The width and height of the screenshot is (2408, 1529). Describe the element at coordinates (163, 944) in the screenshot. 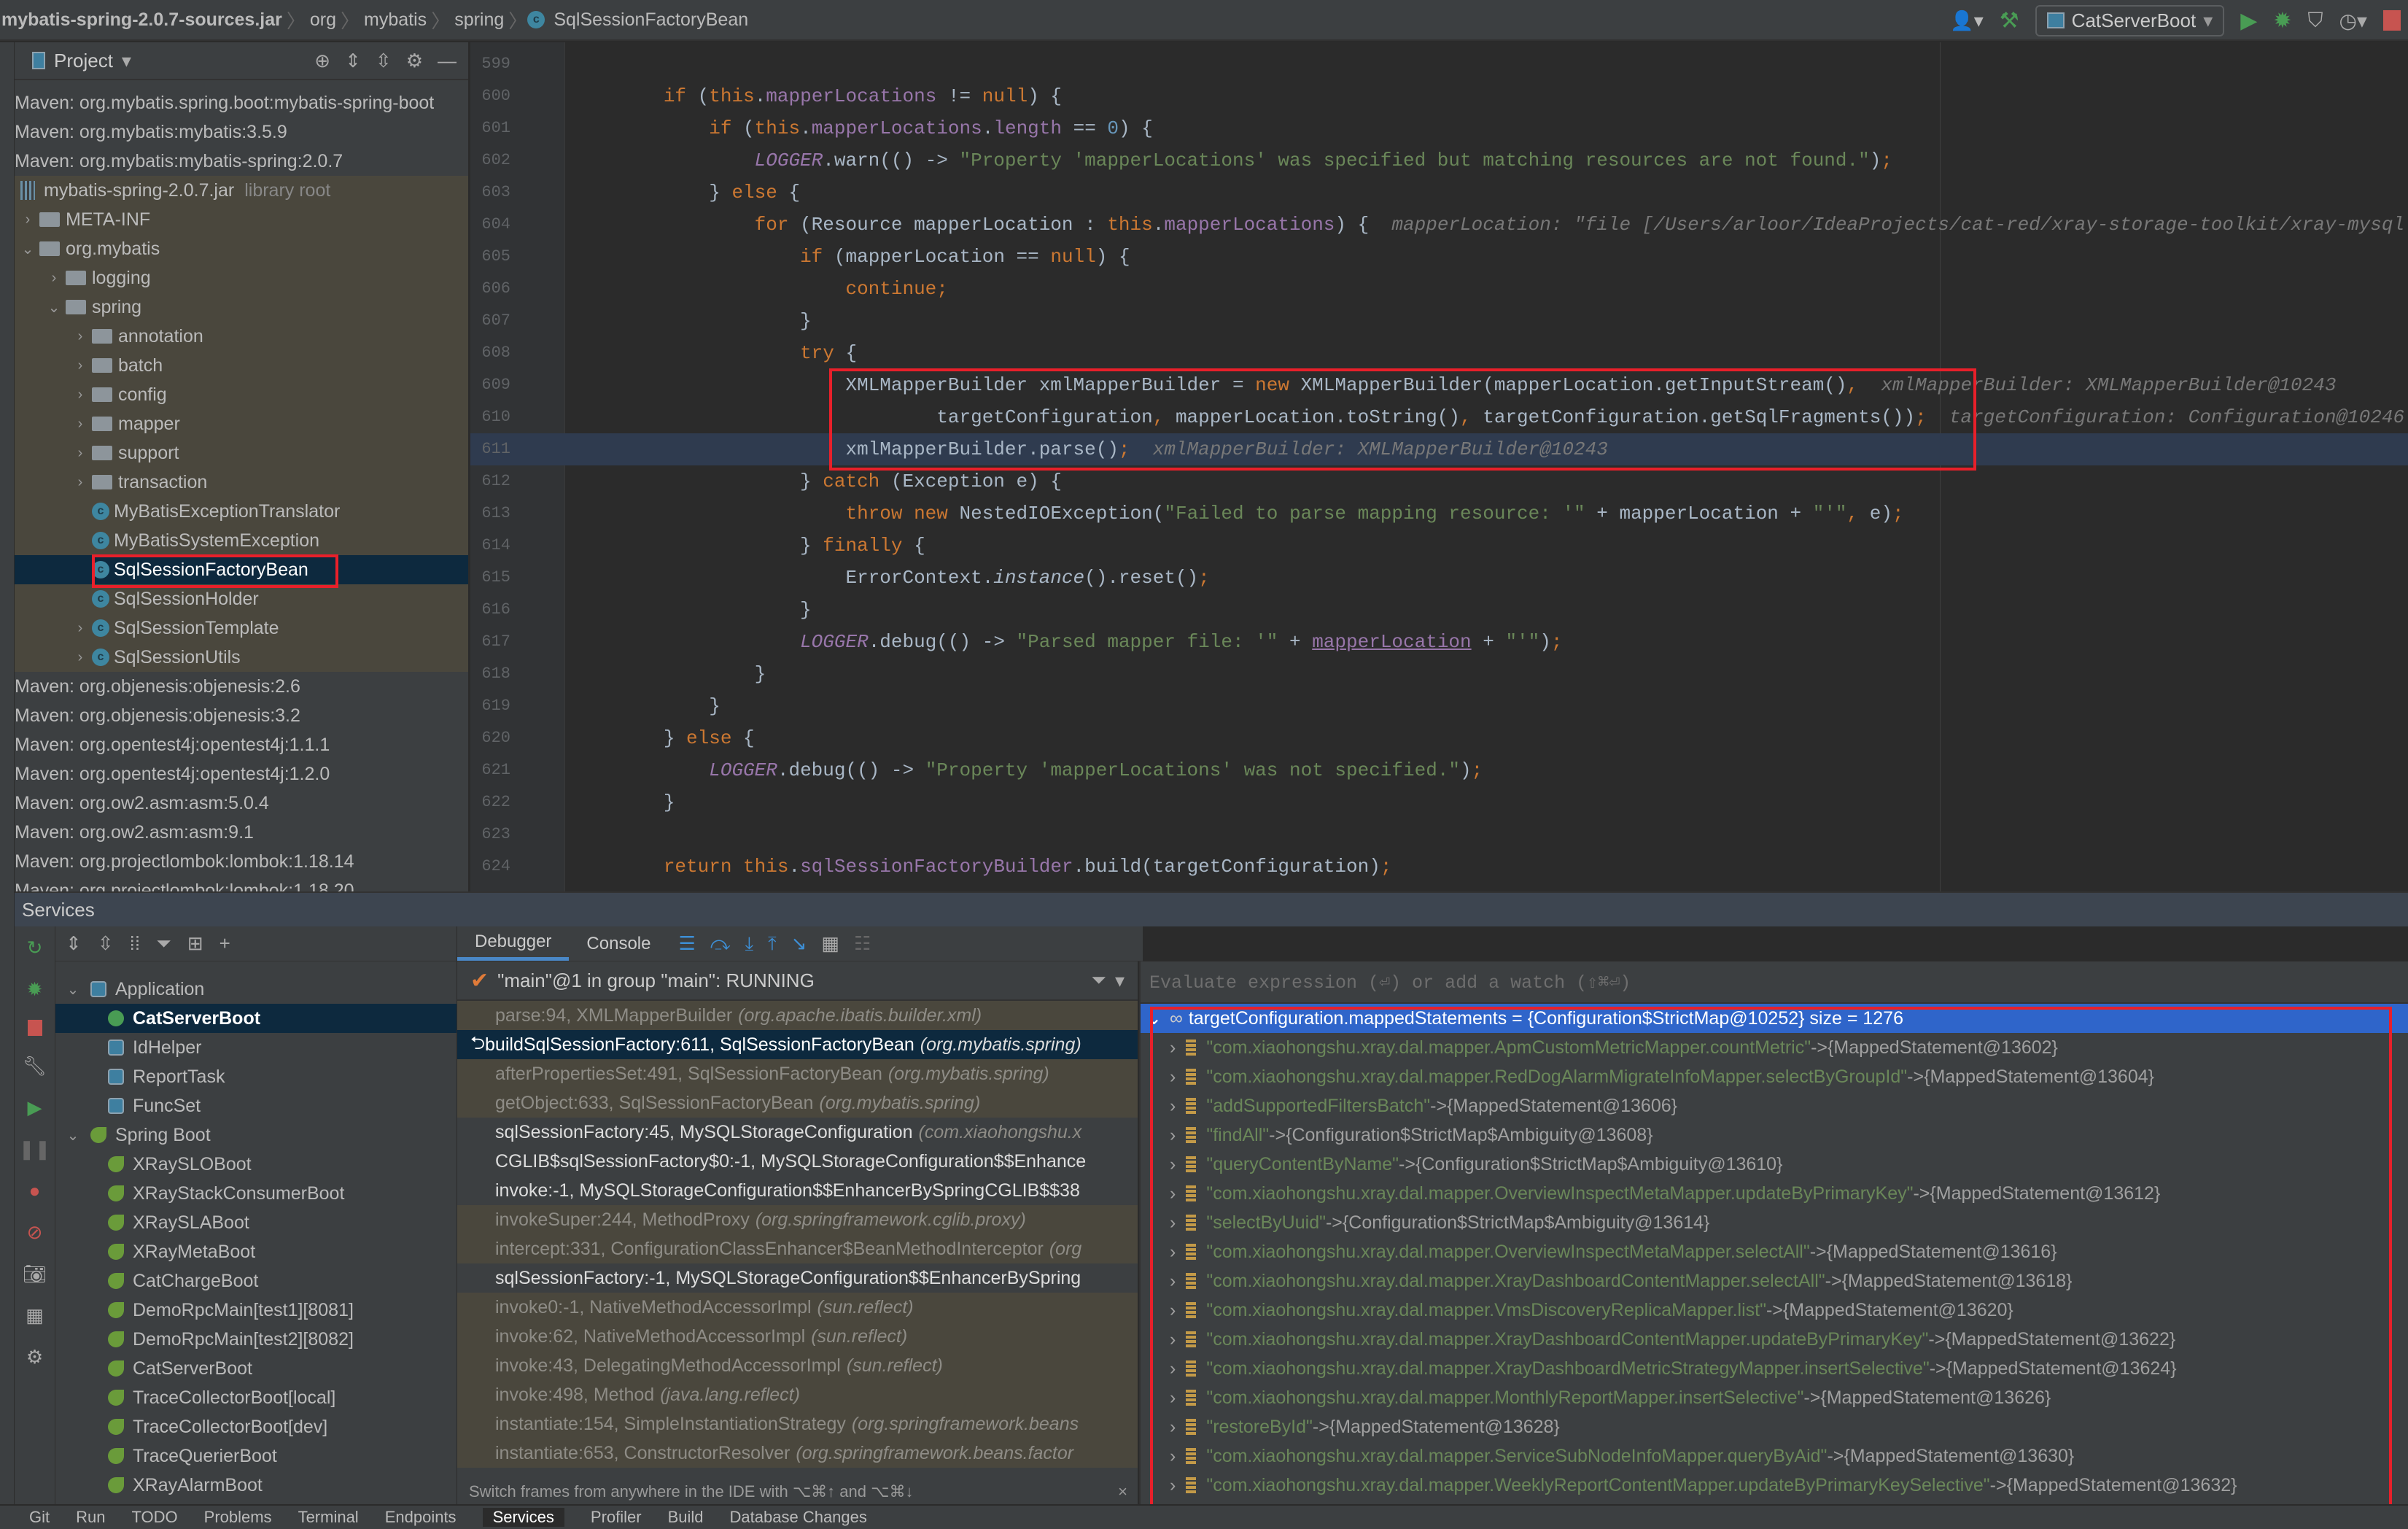

I see `filter-icon: ⏷` at that location.